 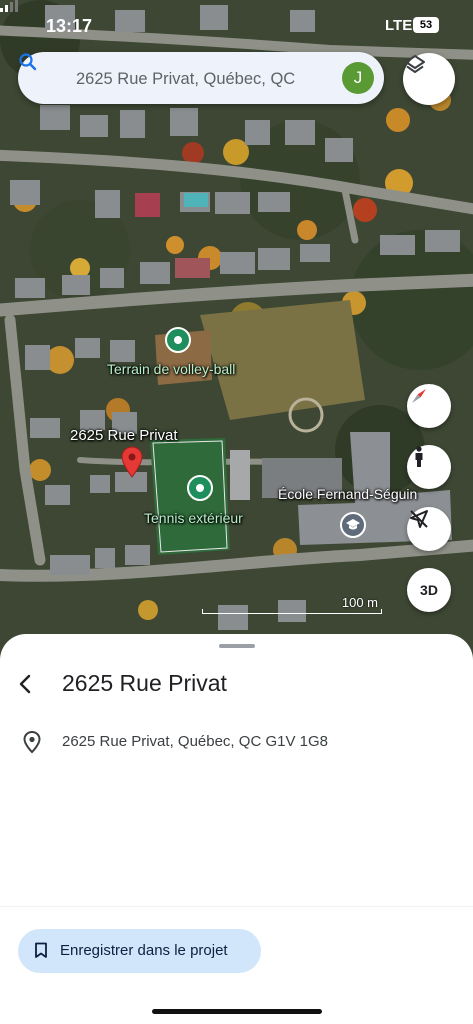 What do you see at coordinates (292, 605) in the screenshot?
I see `map-scale: 100 m` at bounding box center [292, 605].